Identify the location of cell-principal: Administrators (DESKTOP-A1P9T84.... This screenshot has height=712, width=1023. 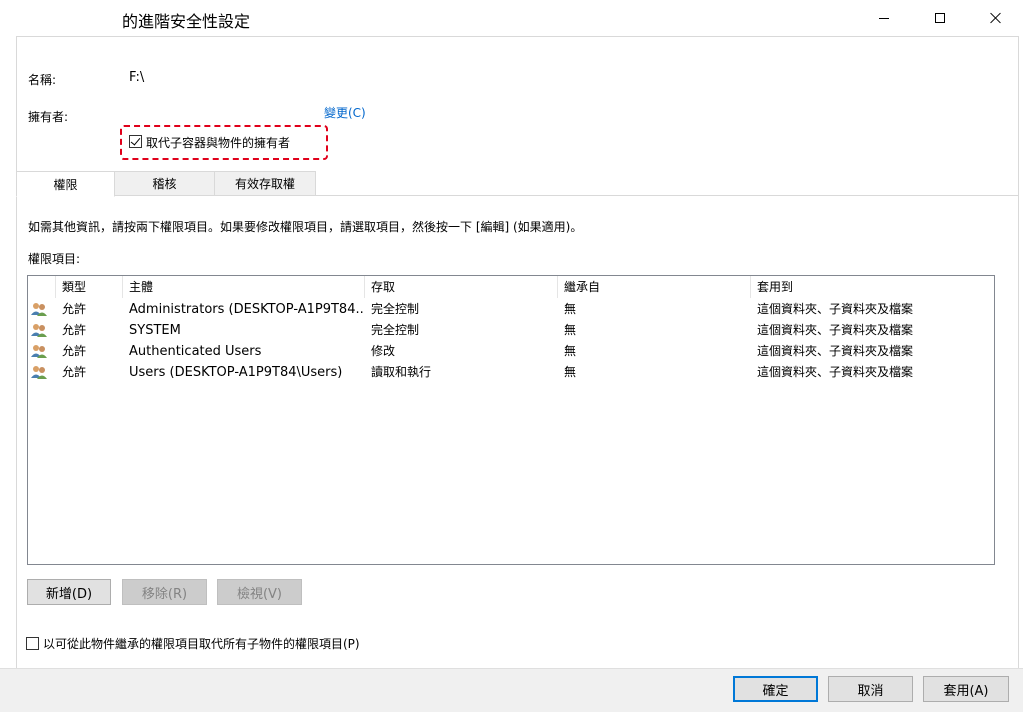
(247, 309).